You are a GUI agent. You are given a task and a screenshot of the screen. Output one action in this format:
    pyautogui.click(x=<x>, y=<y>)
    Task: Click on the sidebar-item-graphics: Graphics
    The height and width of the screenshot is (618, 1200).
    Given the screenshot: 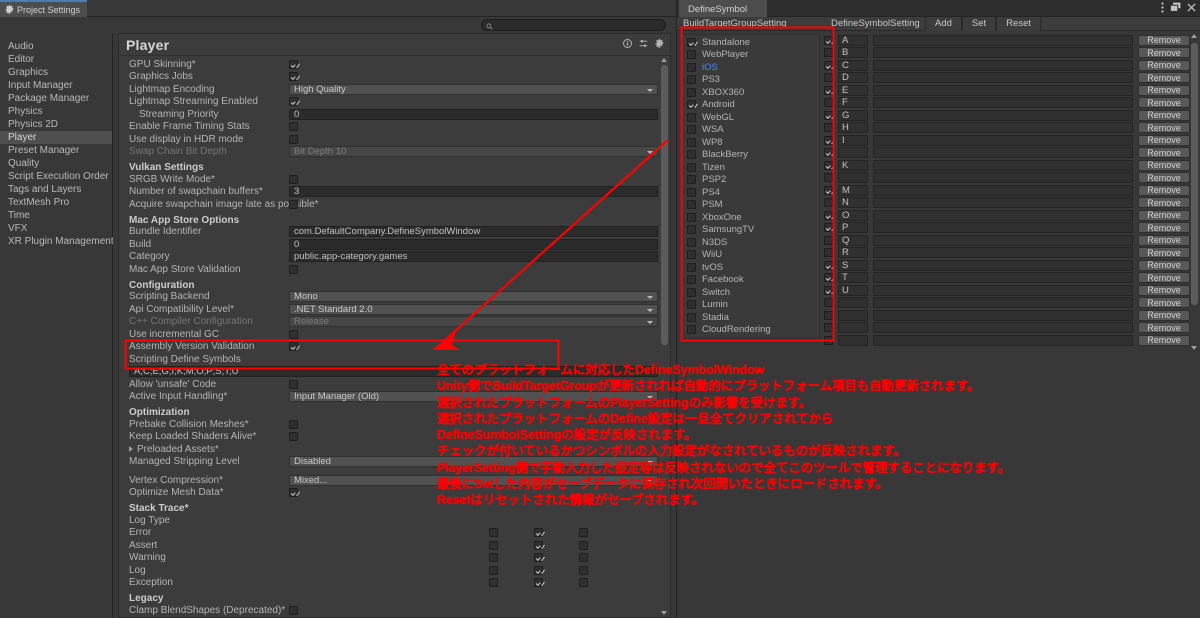 What is the action you would take?
    pyautogui.click(x=56, y=72)
    